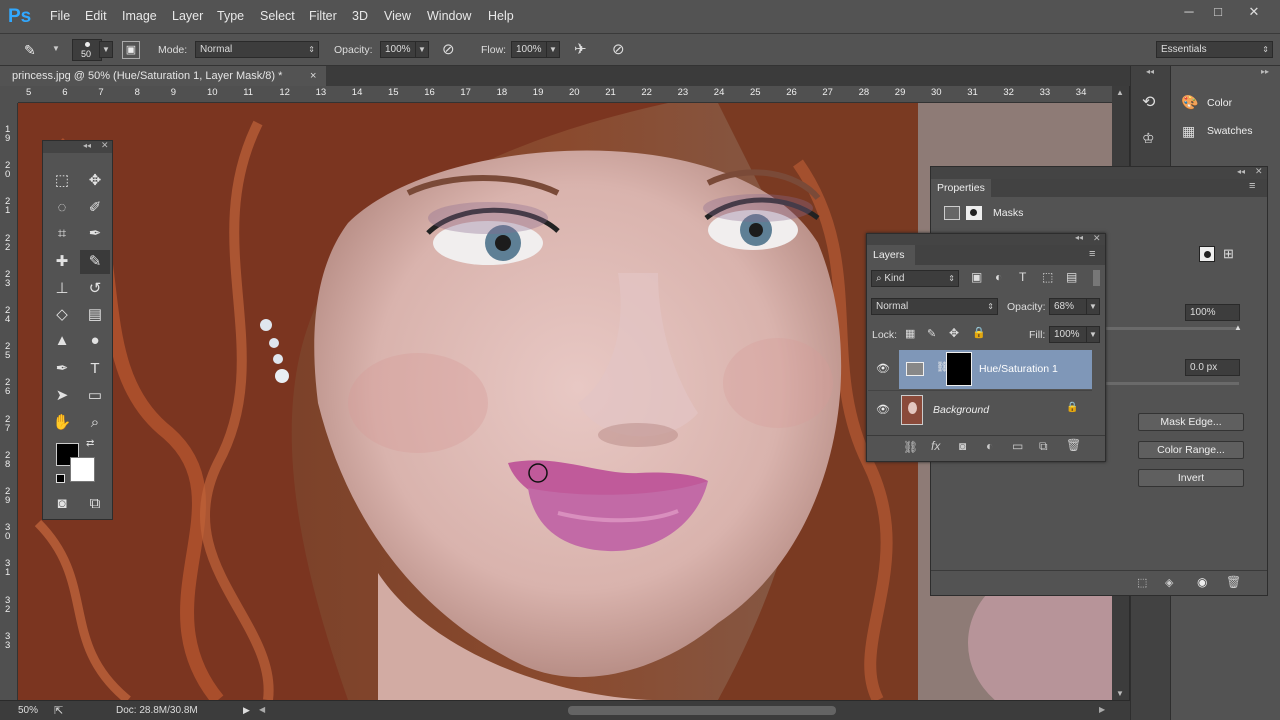 This screenshot has height=720, width=1280. Describe the element at coordinates (62, 396) in the screenshot. I see `path-select-tool-icon: ➤` at that location.